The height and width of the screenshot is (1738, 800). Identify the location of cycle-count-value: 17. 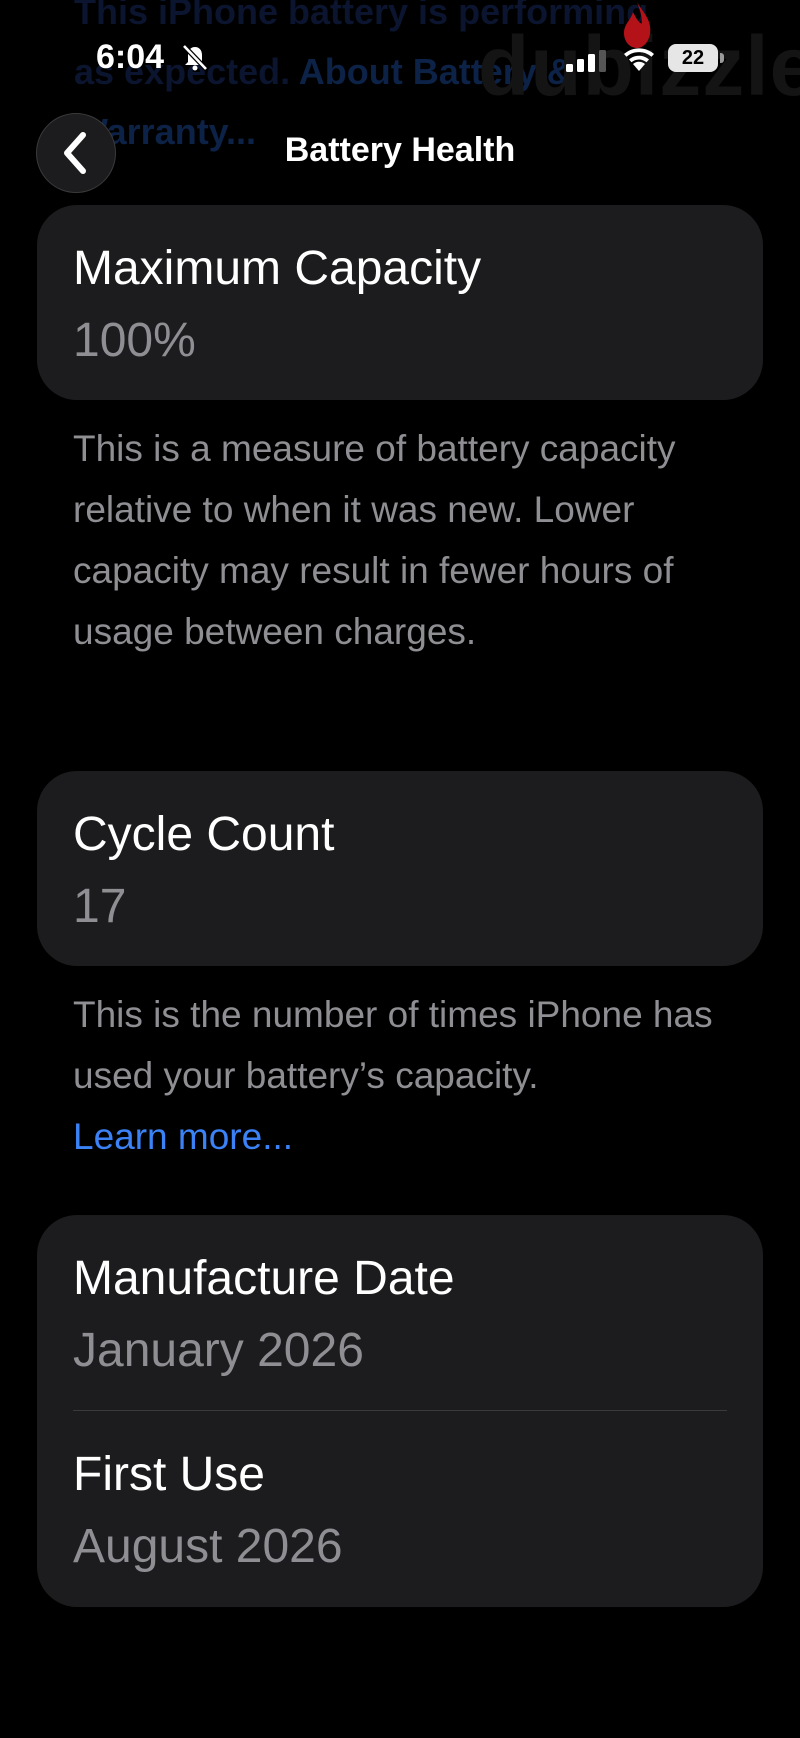
(100, 906).